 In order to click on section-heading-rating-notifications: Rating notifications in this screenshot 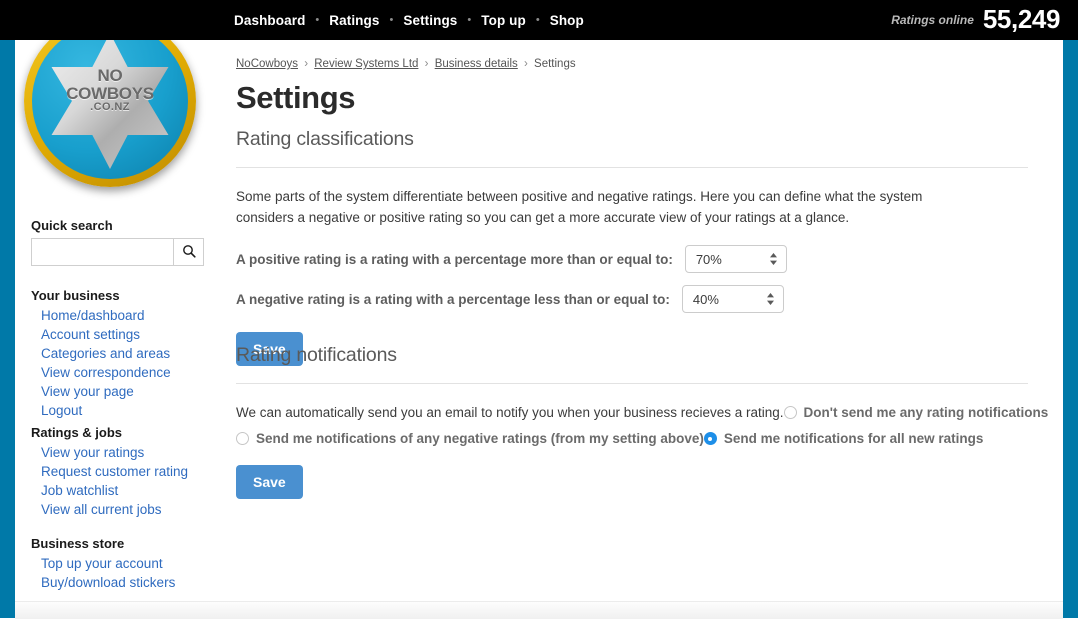, I will do `click(316, 355)`.